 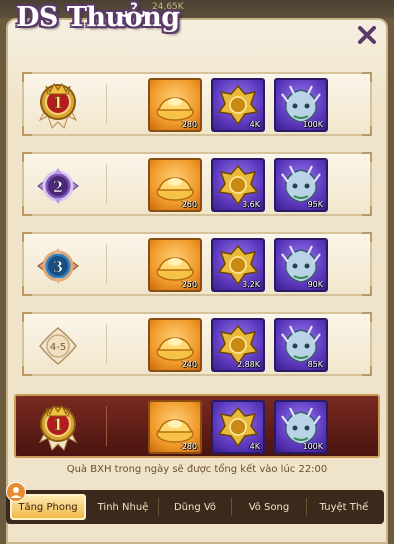 I want to click on item-quantity: 2.88K, so click(x=248, y=364).